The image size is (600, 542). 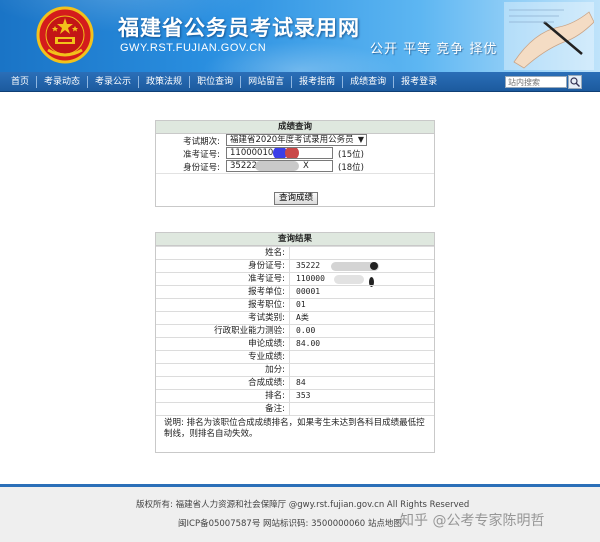 I want to click on id-number-hint: (18位), so click(x=351, y=168).